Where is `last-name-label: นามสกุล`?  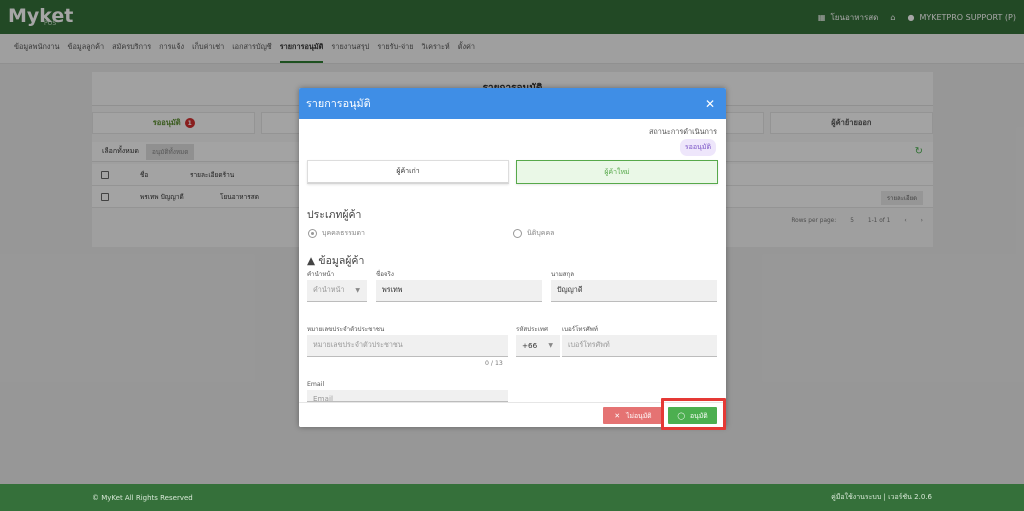 last-name-label: นามสกุล is located at coordinates (563, 274).